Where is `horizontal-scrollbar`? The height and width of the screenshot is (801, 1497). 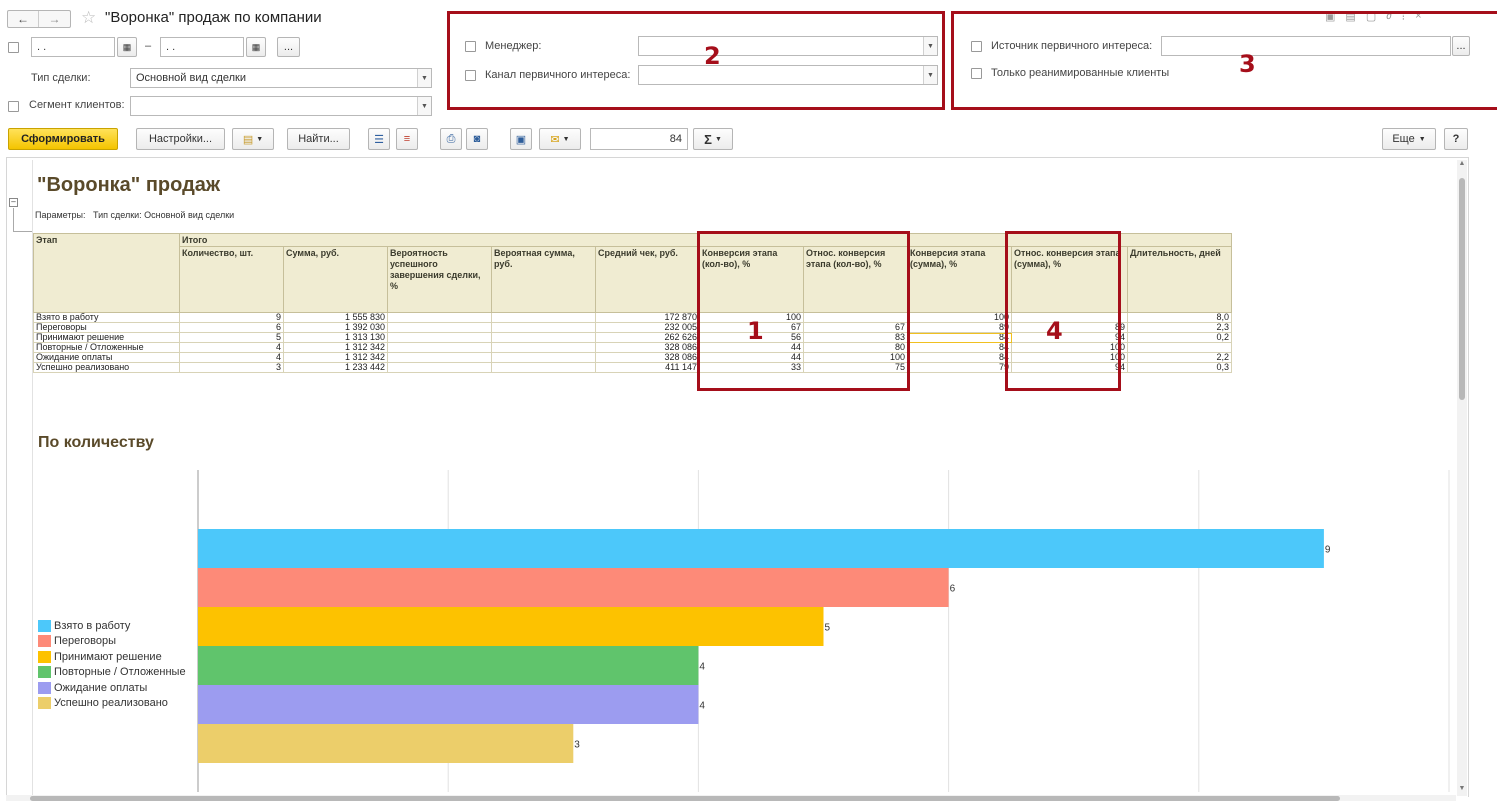 horizontal-scrollbar is located at coordinates (731, 798).